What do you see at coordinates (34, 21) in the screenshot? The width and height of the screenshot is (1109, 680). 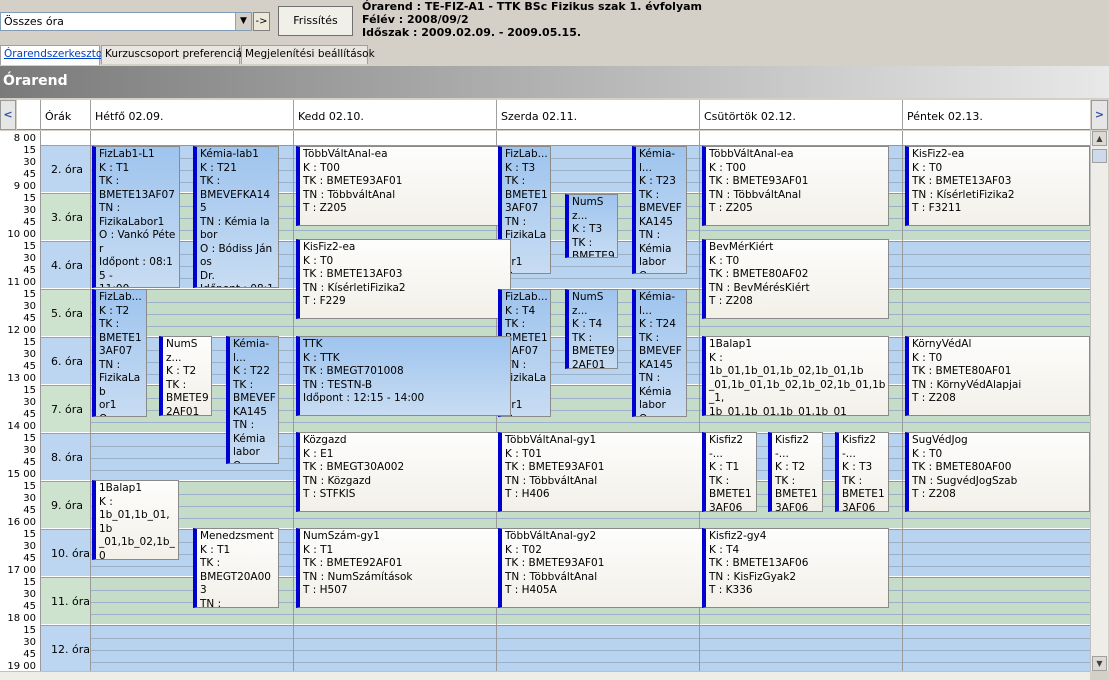 I see `filter-select-value: Összes óra` at bounding box center [34, 21].